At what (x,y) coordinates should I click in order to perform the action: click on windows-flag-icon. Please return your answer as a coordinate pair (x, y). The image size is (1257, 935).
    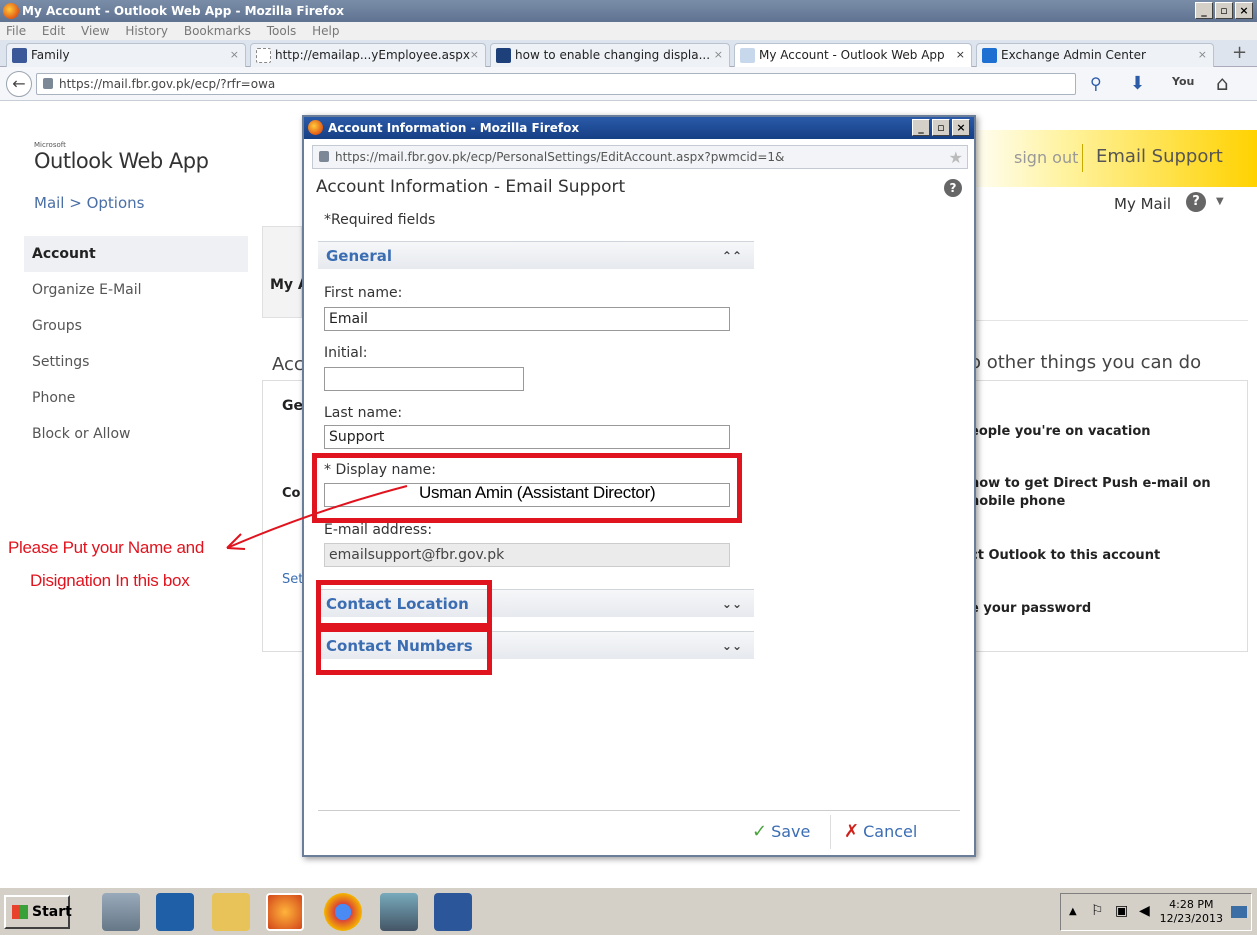
    Looking at the image, I should click on (20, 912).